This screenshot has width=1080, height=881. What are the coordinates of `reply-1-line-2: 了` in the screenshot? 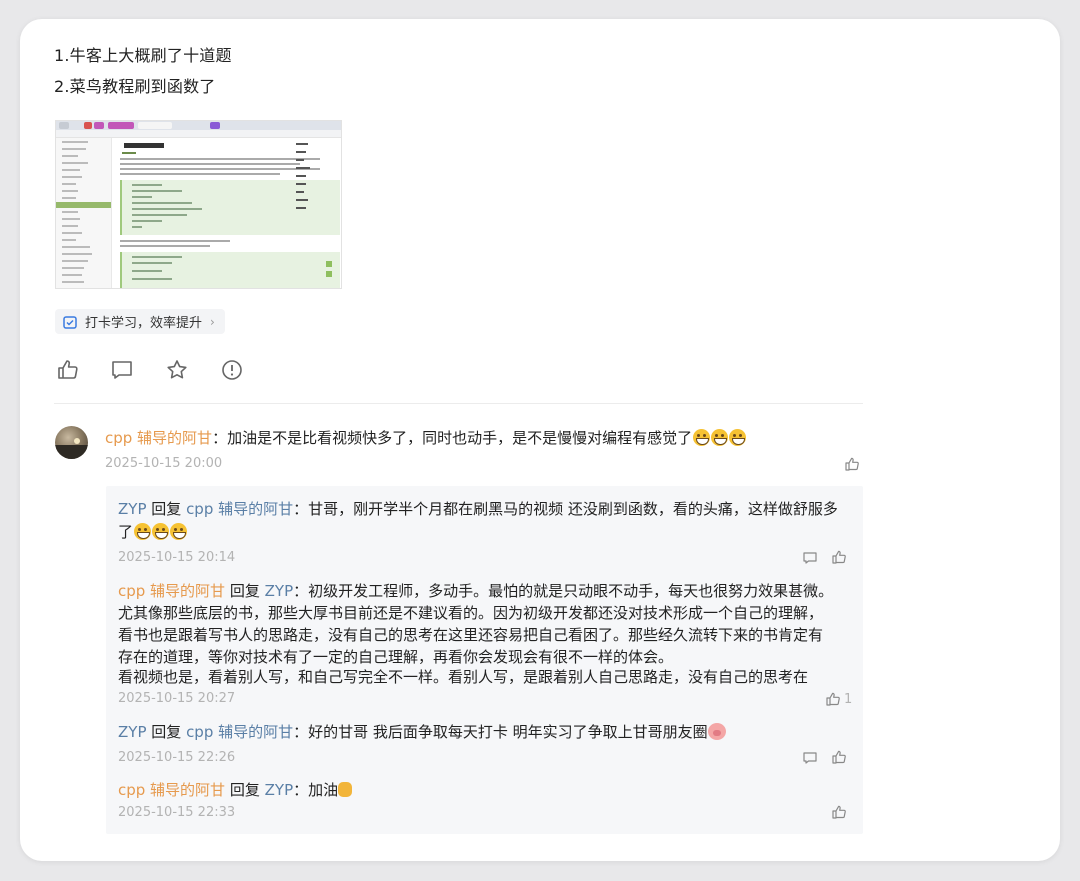 It's located at (153, 532).